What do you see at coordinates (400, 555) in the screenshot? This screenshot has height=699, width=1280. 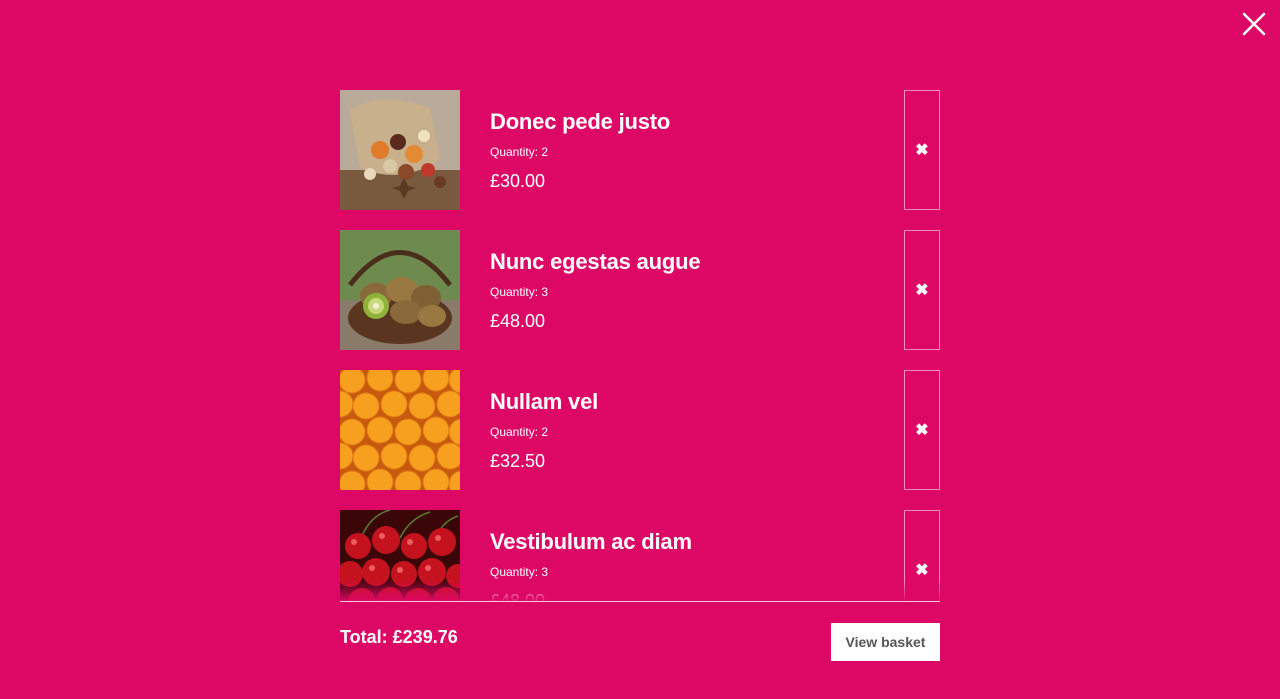 I see `cherries-image` at bounding box center [400, 555].